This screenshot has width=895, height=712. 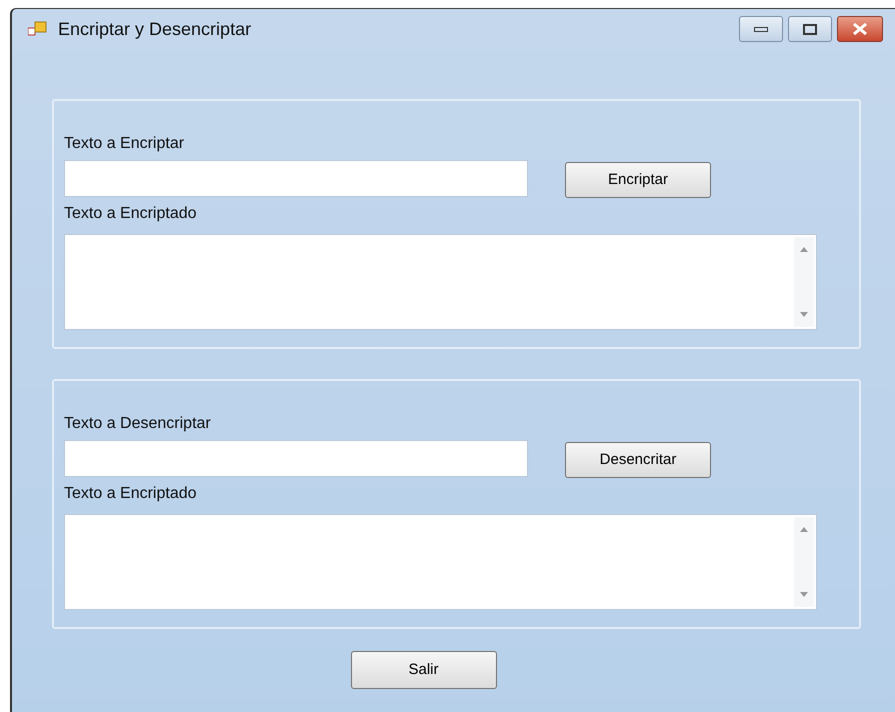 I want to click on encrypt-button: Encriptar, so click(x=638, y=180).